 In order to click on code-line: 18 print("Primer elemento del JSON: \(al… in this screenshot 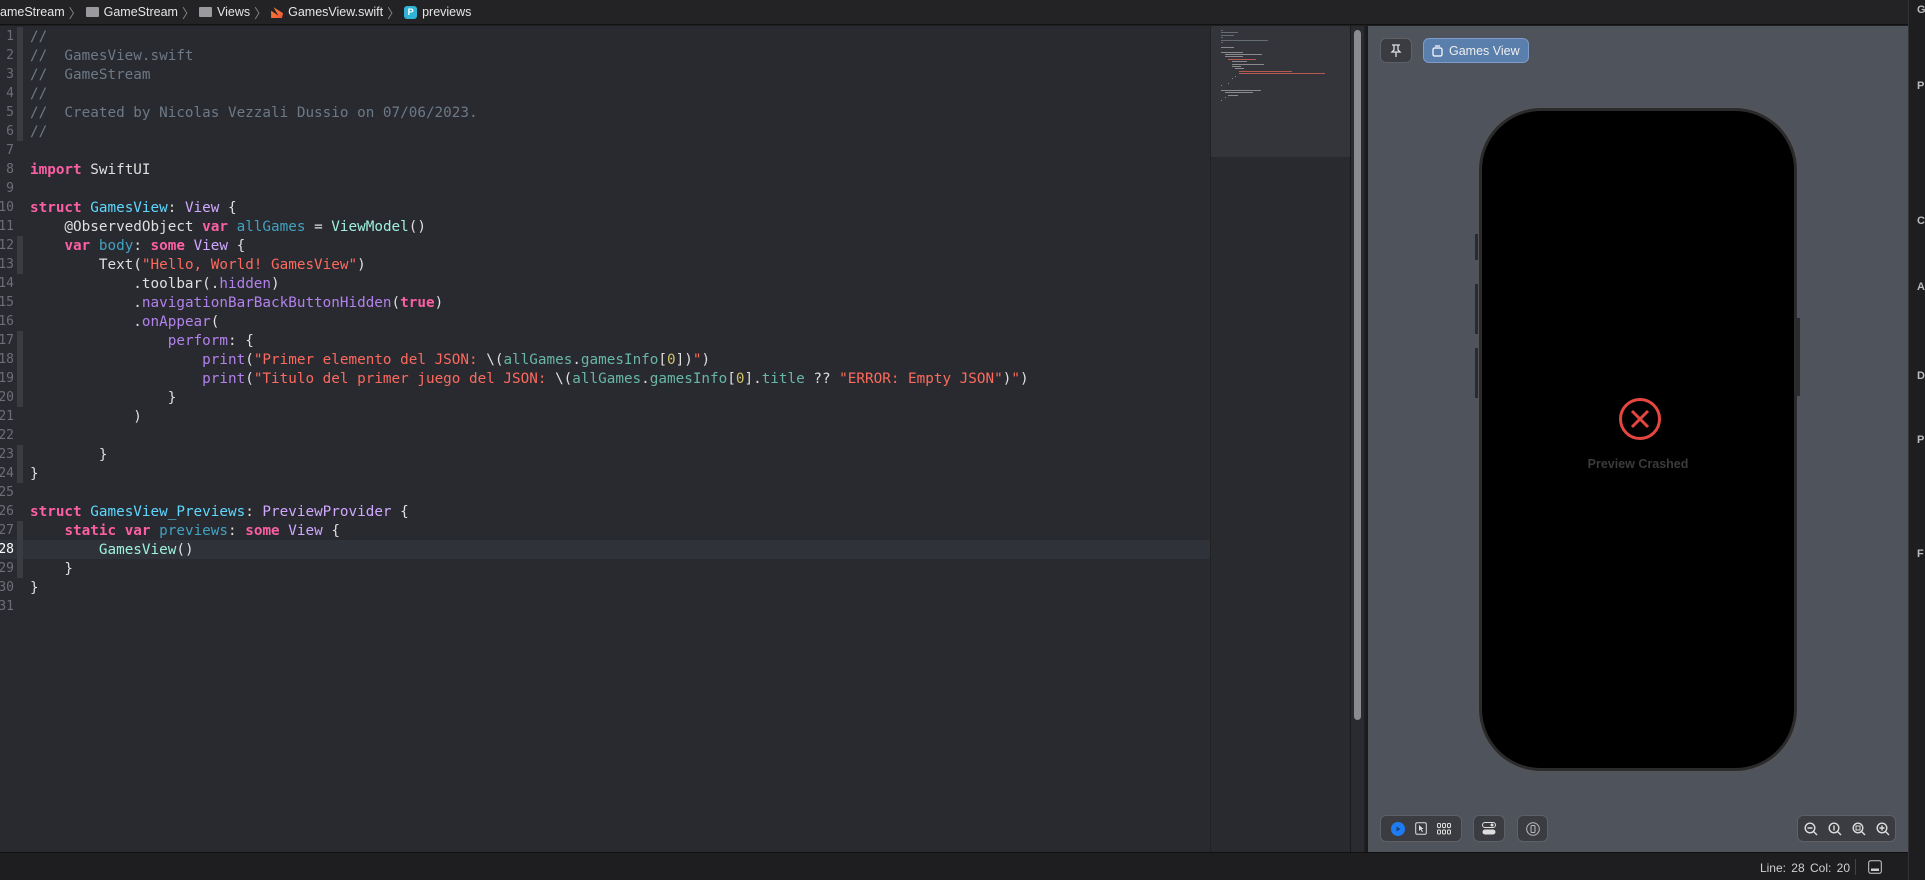, I will do `click(605, 359)`.